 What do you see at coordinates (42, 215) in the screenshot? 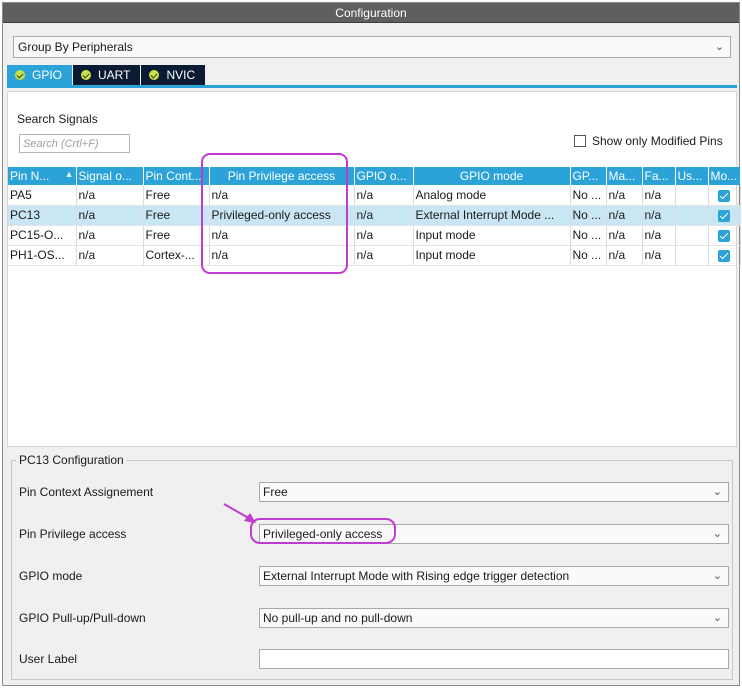
I see `cell-pin: PC13` at bounding box center [42, 215].